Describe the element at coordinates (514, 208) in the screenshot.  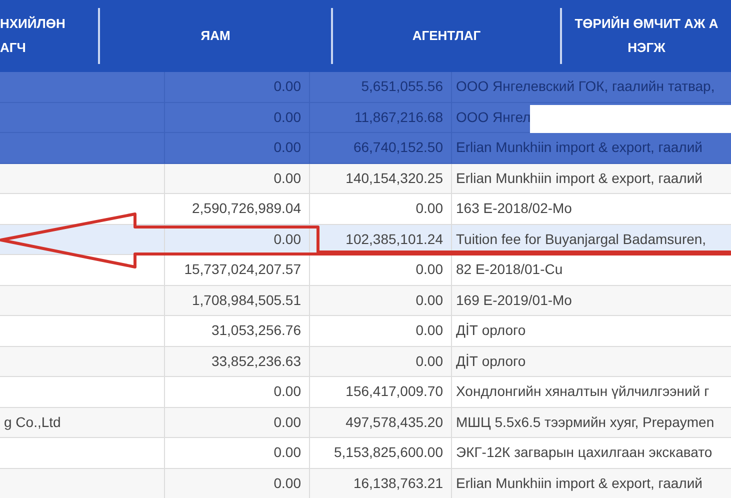
I see `table-cell-text: 163 E-2018/02-Mo` at that location.